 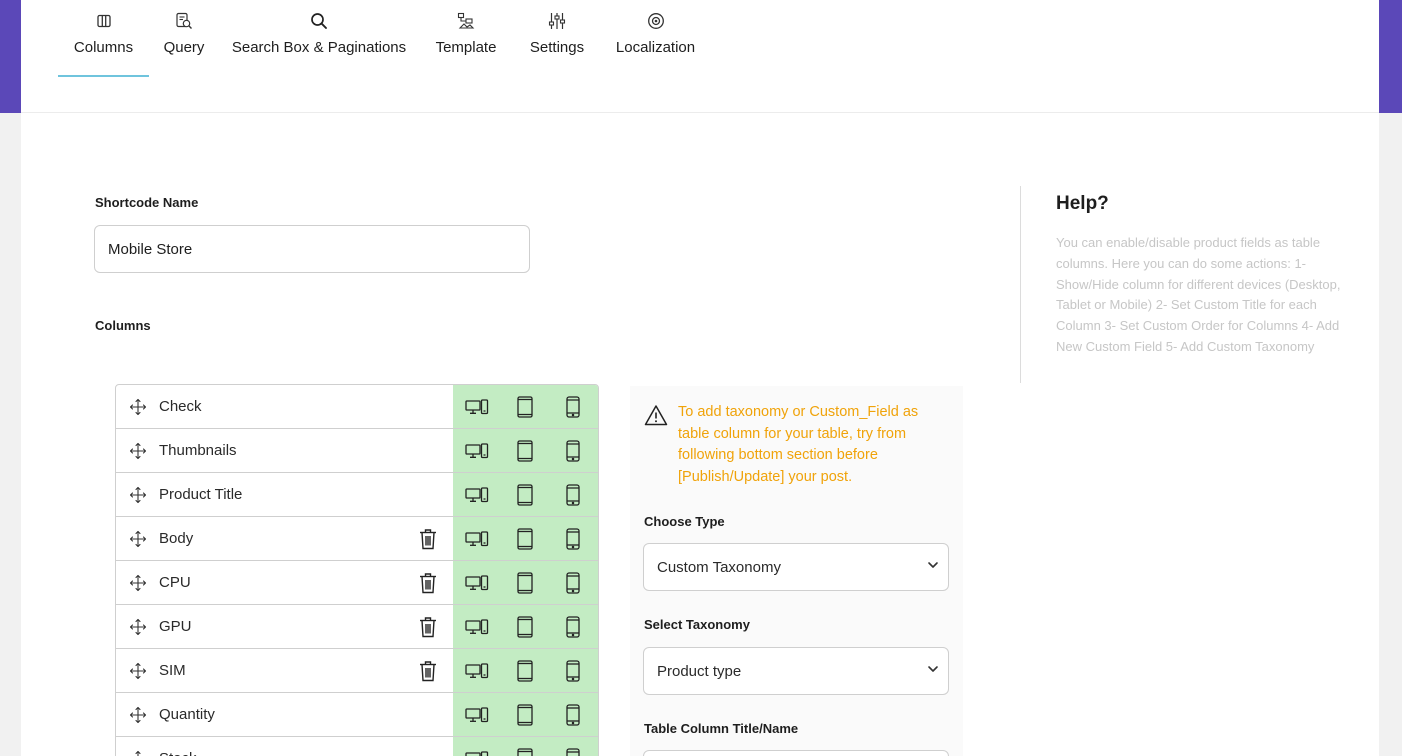 I want to click on column-name-cell: Product Title, so click(x=284, y=494).